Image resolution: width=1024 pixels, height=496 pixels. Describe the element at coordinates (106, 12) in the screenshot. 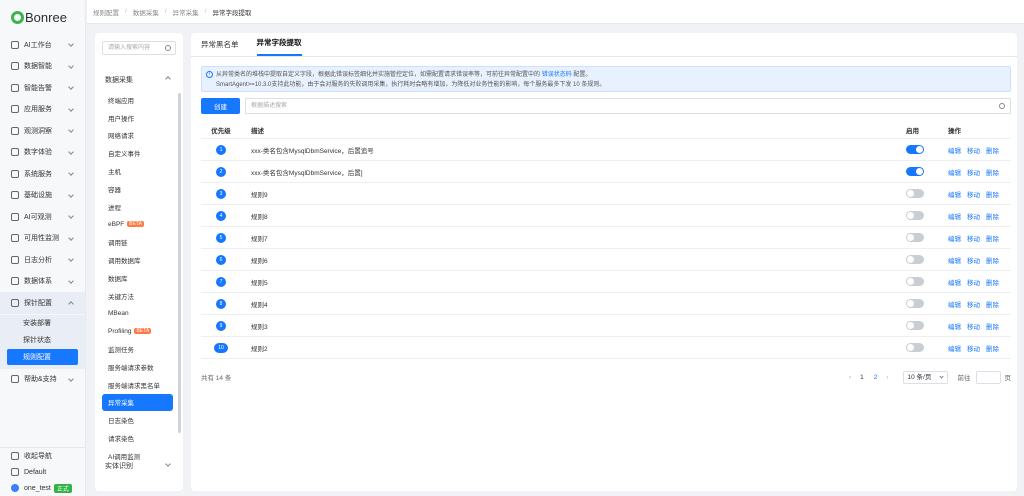

I see `breadcrumb-item: 规则配置` at that location.